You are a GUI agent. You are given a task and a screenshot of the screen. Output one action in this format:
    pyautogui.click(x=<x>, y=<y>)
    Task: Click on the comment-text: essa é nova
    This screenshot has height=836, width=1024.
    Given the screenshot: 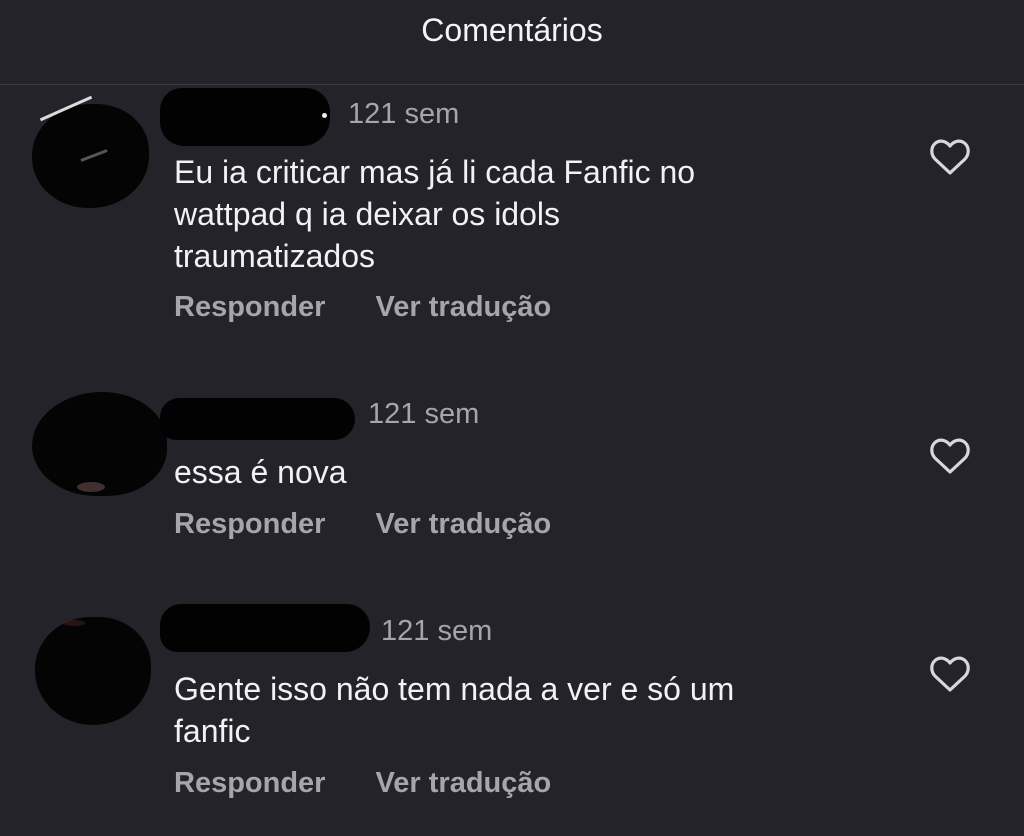 What is the action you would take?
    pyautogui.click(x=504, y=472)
    